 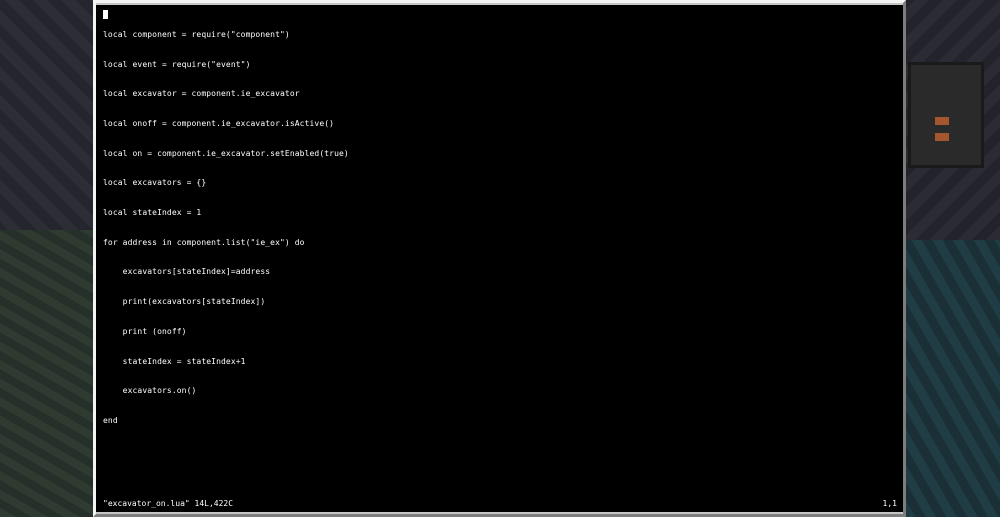 I want to click on stone-brick-wall-left, so click(x=47, y=125).